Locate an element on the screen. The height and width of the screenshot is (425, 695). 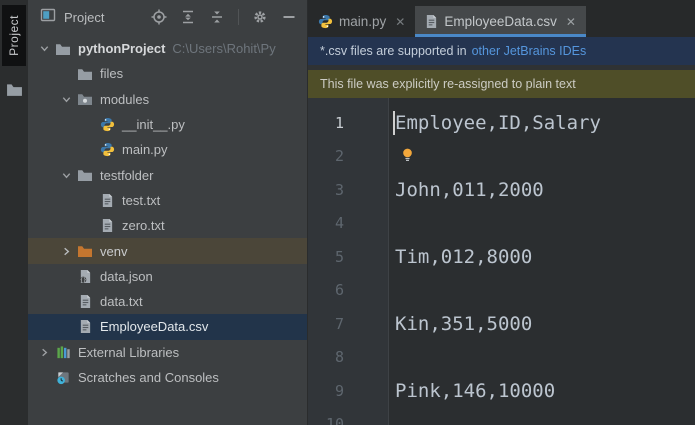
tree-item-label: venv is located at coordinates (114, 251).